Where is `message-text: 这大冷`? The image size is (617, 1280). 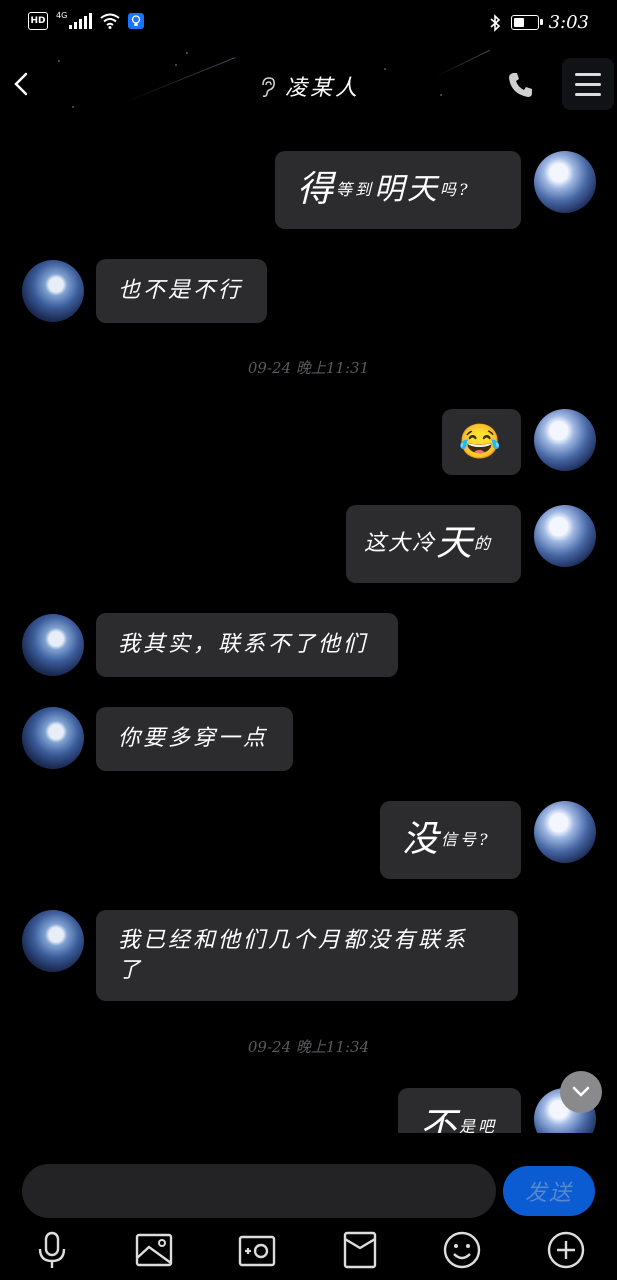 message-text: 这大冷 is located at coordinates (400, 543).